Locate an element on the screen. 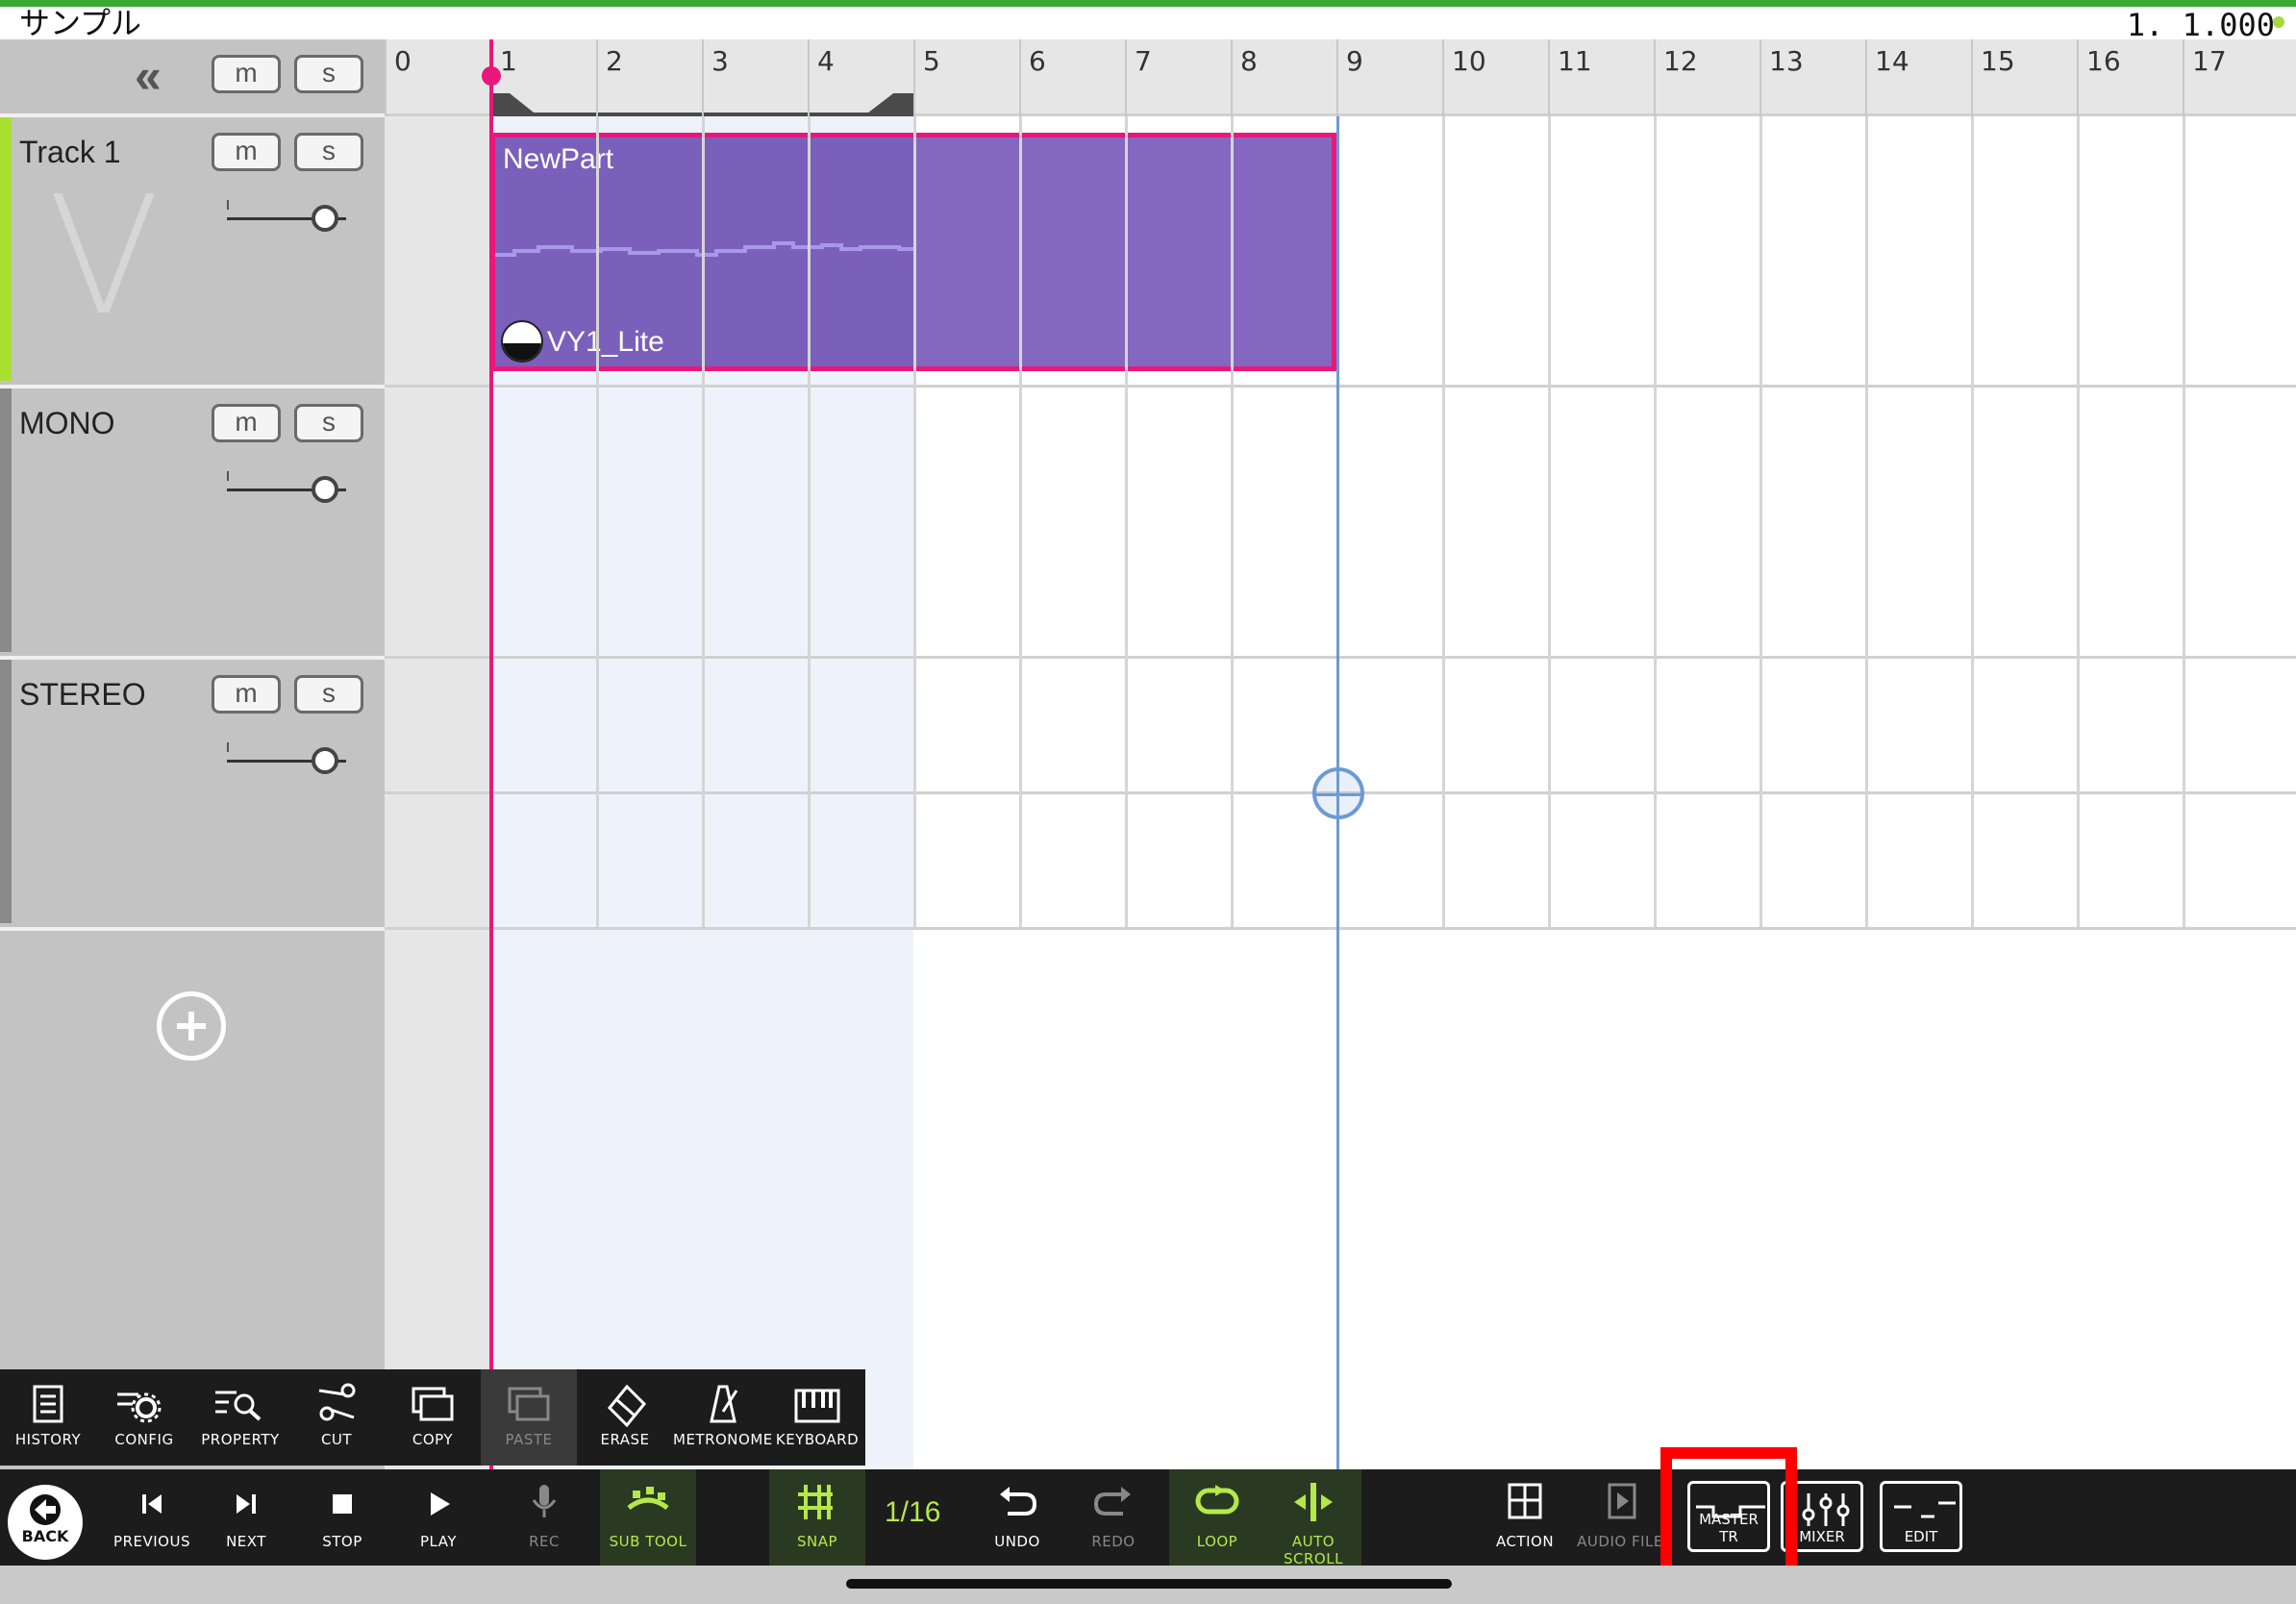 Image resolution: width=2296 pixels, height=1604 pixels. ruler-measure-number: 1 is located at coordinates (508, 61).